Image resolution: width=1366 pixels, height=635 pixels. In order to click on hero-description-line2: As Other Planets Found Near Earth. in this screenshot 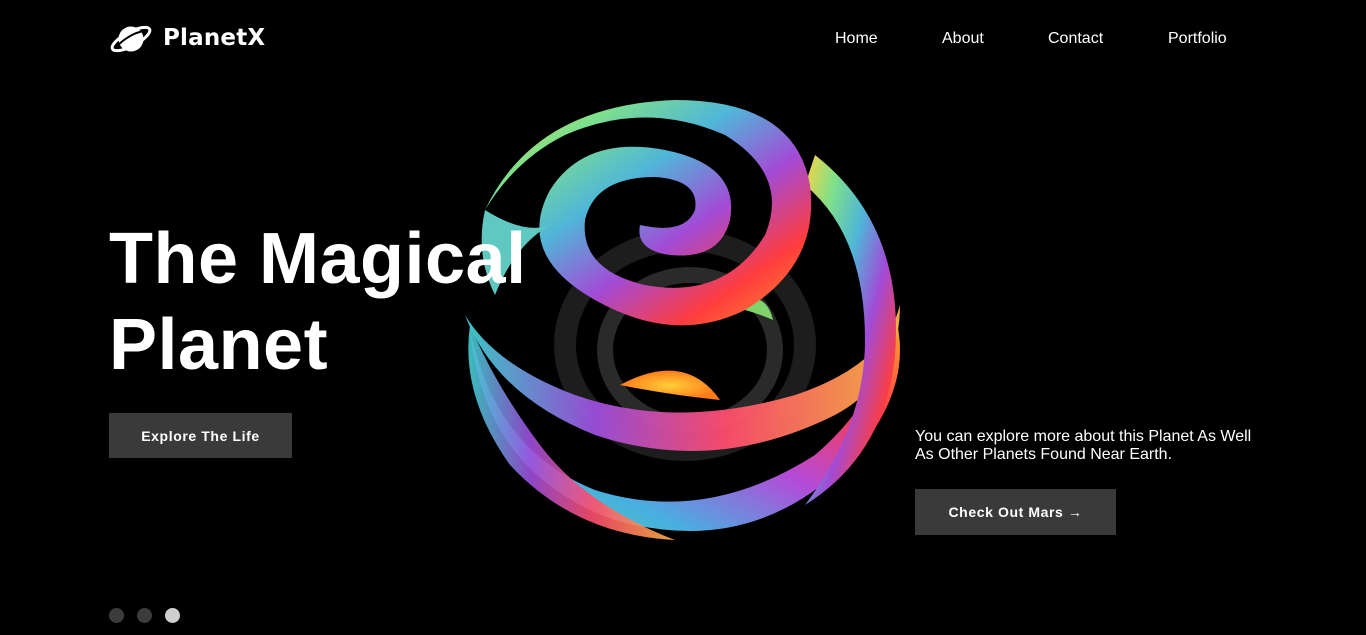, I will do `click(1044, 454)`.